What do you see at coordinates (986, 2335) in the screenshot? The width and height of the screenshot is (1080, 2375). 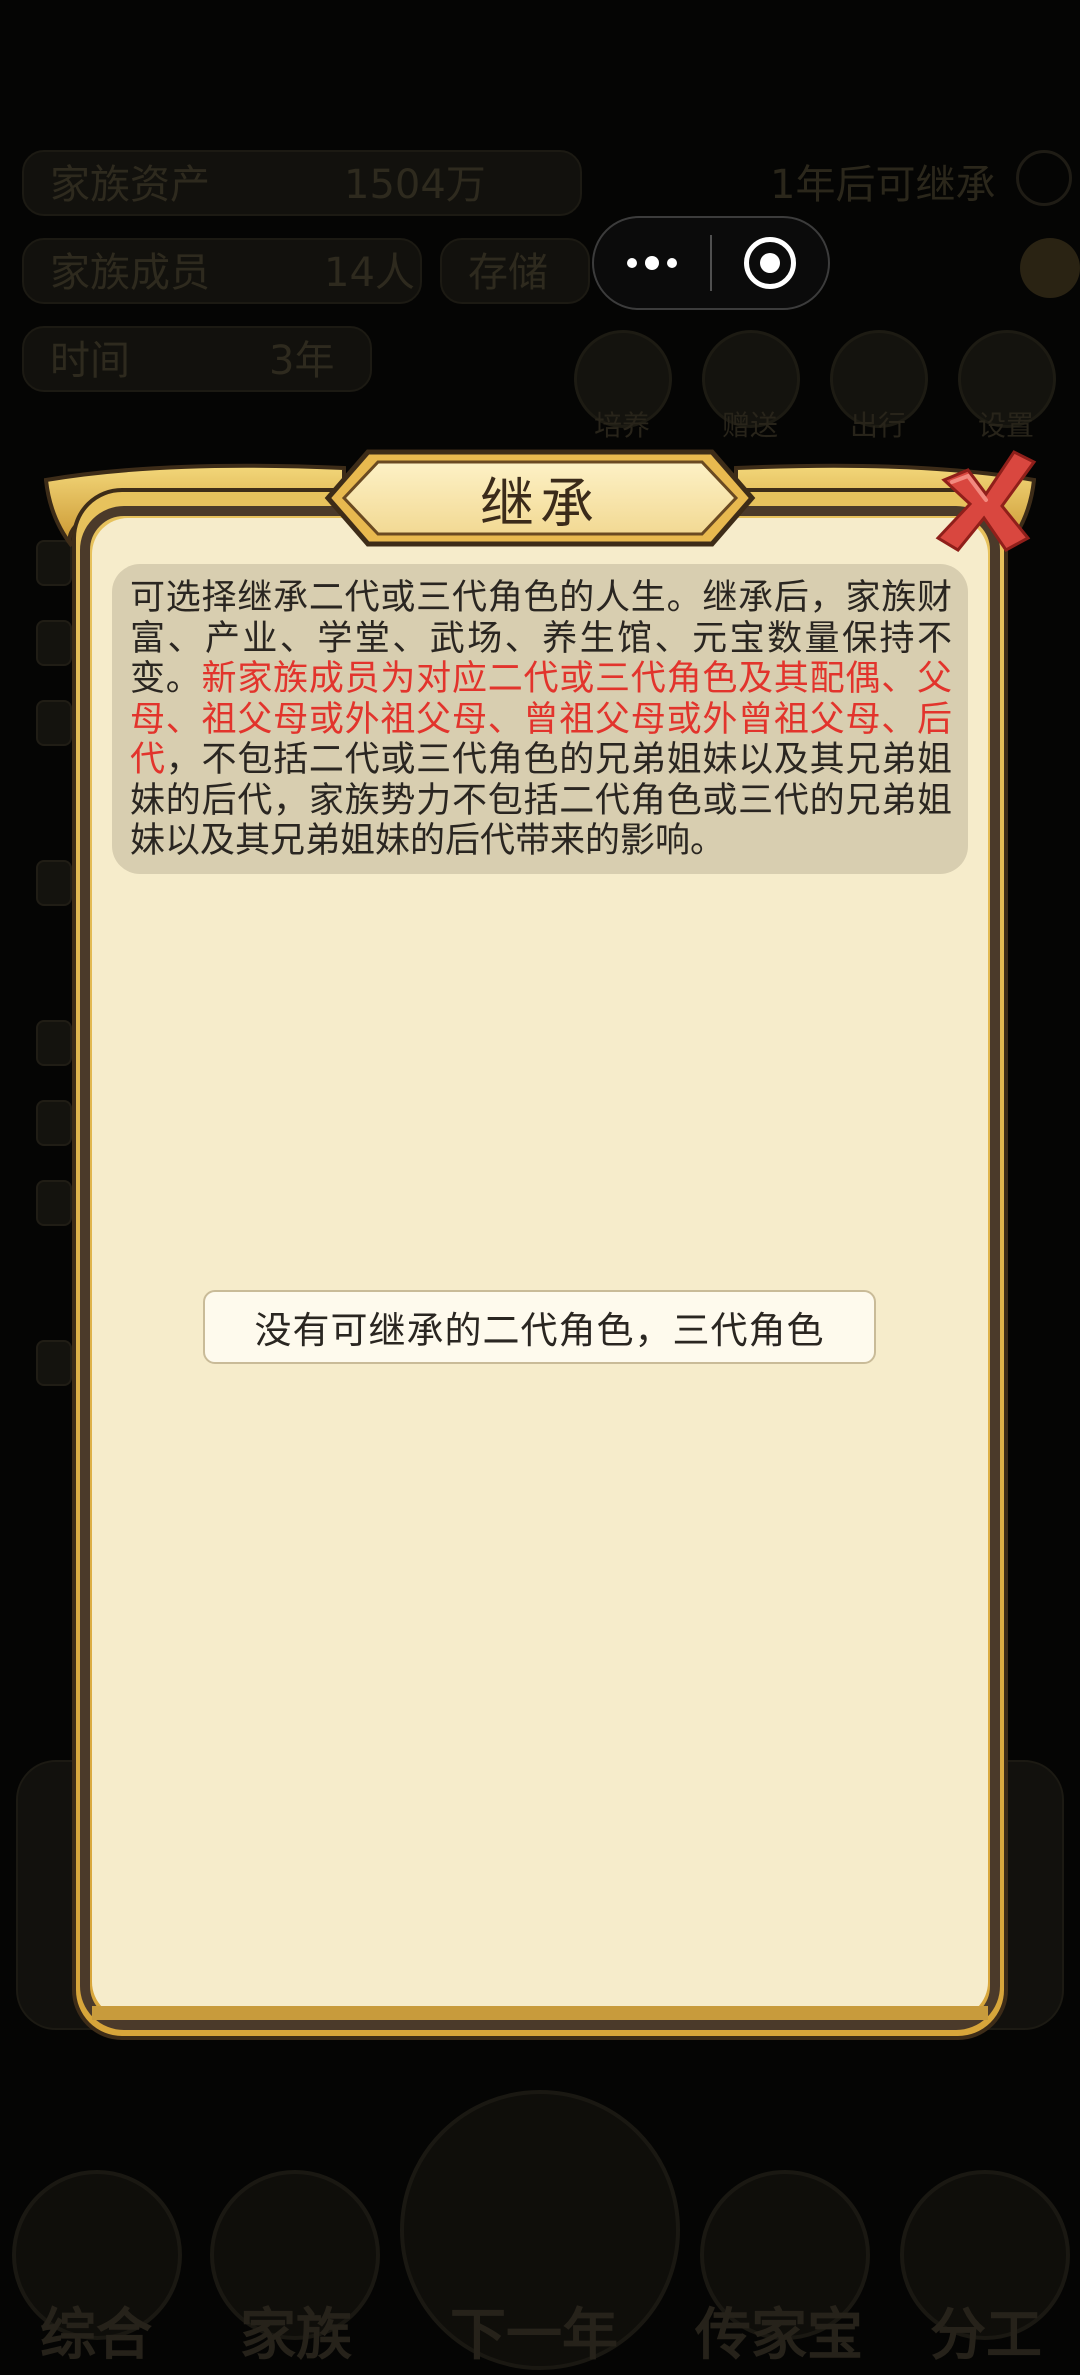 I see `bg-nav-label-5: 分工` at bounding box center [986, 2335].